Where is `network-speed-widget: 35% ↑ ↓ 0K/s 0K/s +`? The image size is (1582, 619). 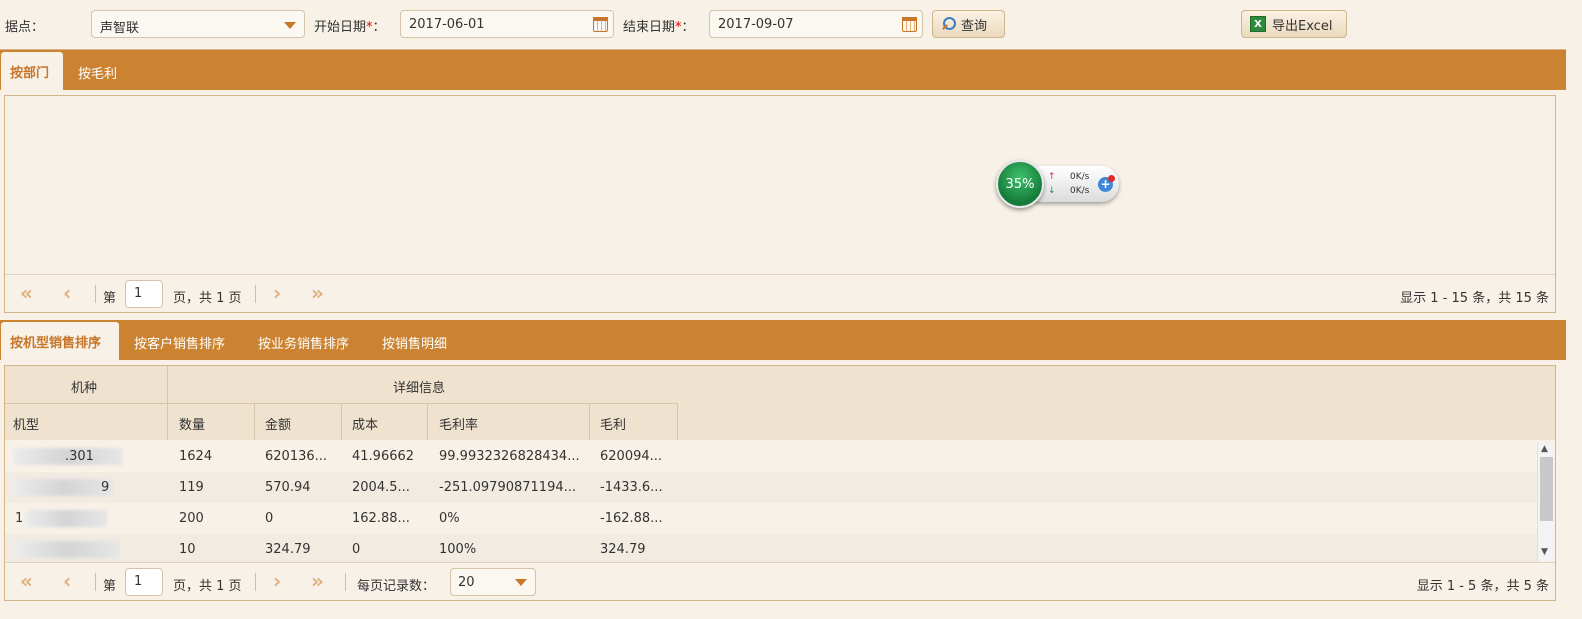
network-speed-widget: 35% ↑ ↓ 0K/s 0K/s + is located at coordinates (1060, 184).